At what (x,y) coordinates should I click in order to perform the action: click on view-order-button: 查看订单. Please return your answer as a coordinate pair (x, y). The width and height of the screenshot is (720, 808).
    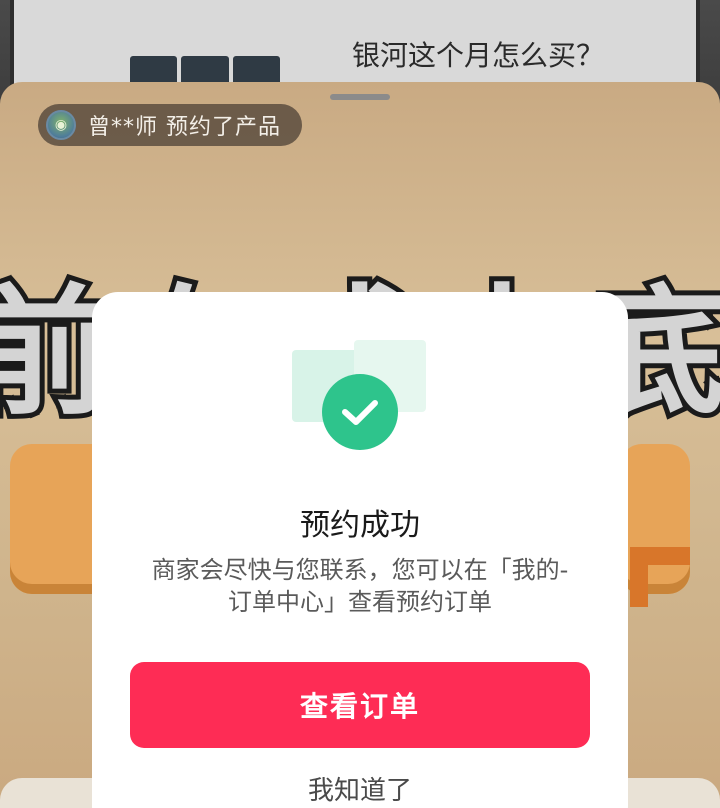
    Looking at the image, I should click on (360, 705).